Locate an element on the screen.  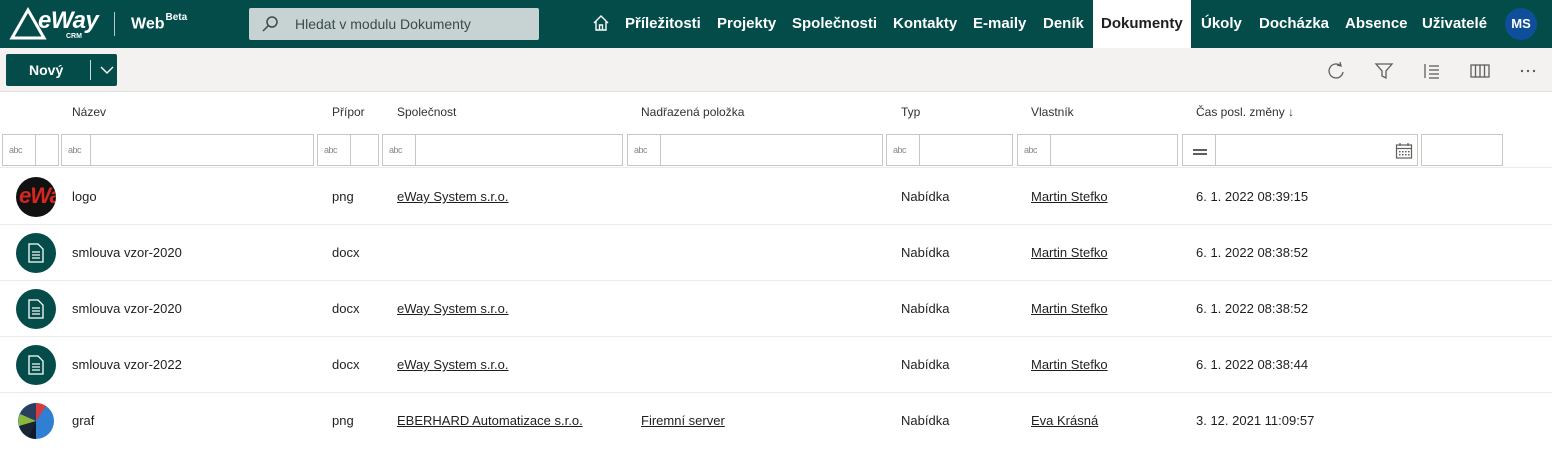
cell-vlastnik-link: Eva Krásná is located at coordinates (1064, 420).